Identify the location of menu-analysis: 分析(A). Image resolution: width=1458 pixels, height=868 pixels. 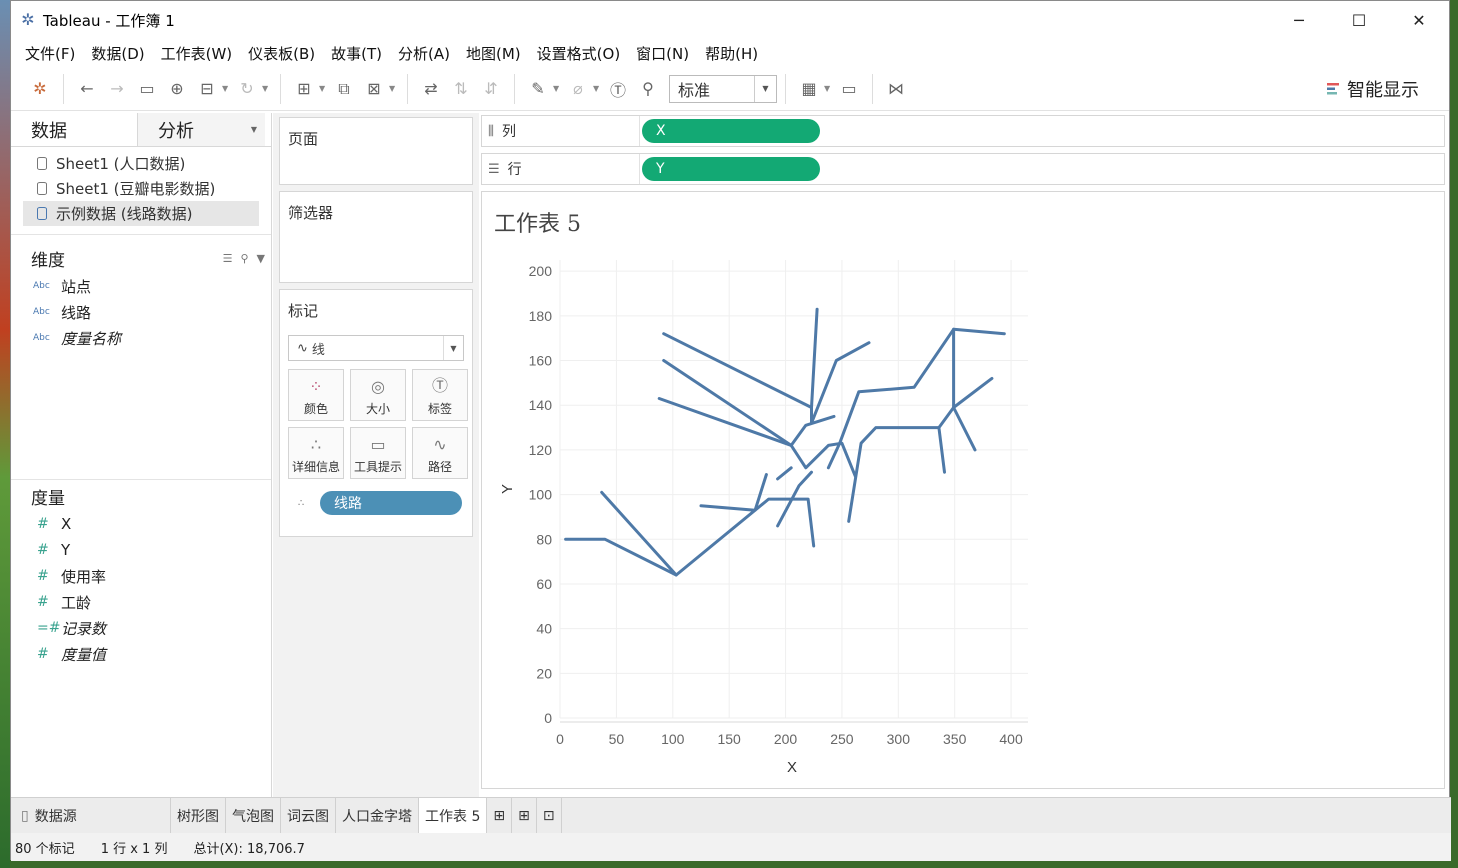
(424, 53).